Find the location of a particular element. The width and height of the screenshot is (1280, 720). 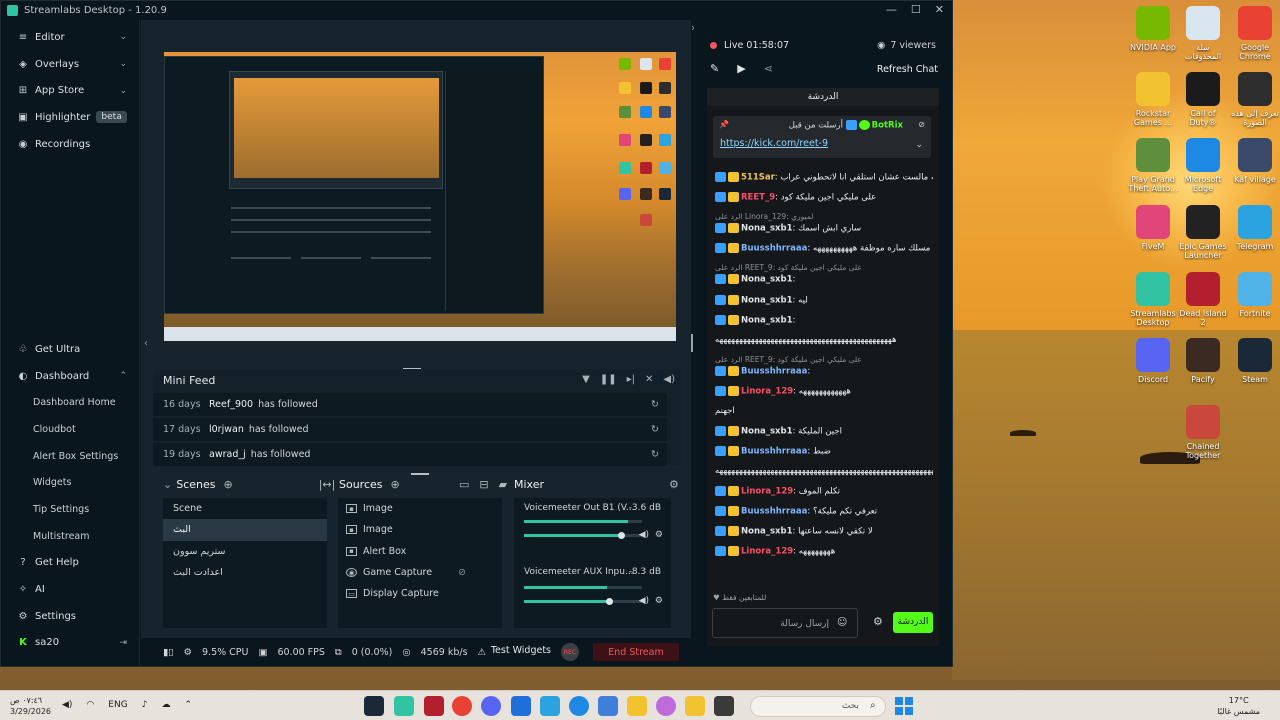

discord-taskbar-icon is located at coordinates (491, 706).